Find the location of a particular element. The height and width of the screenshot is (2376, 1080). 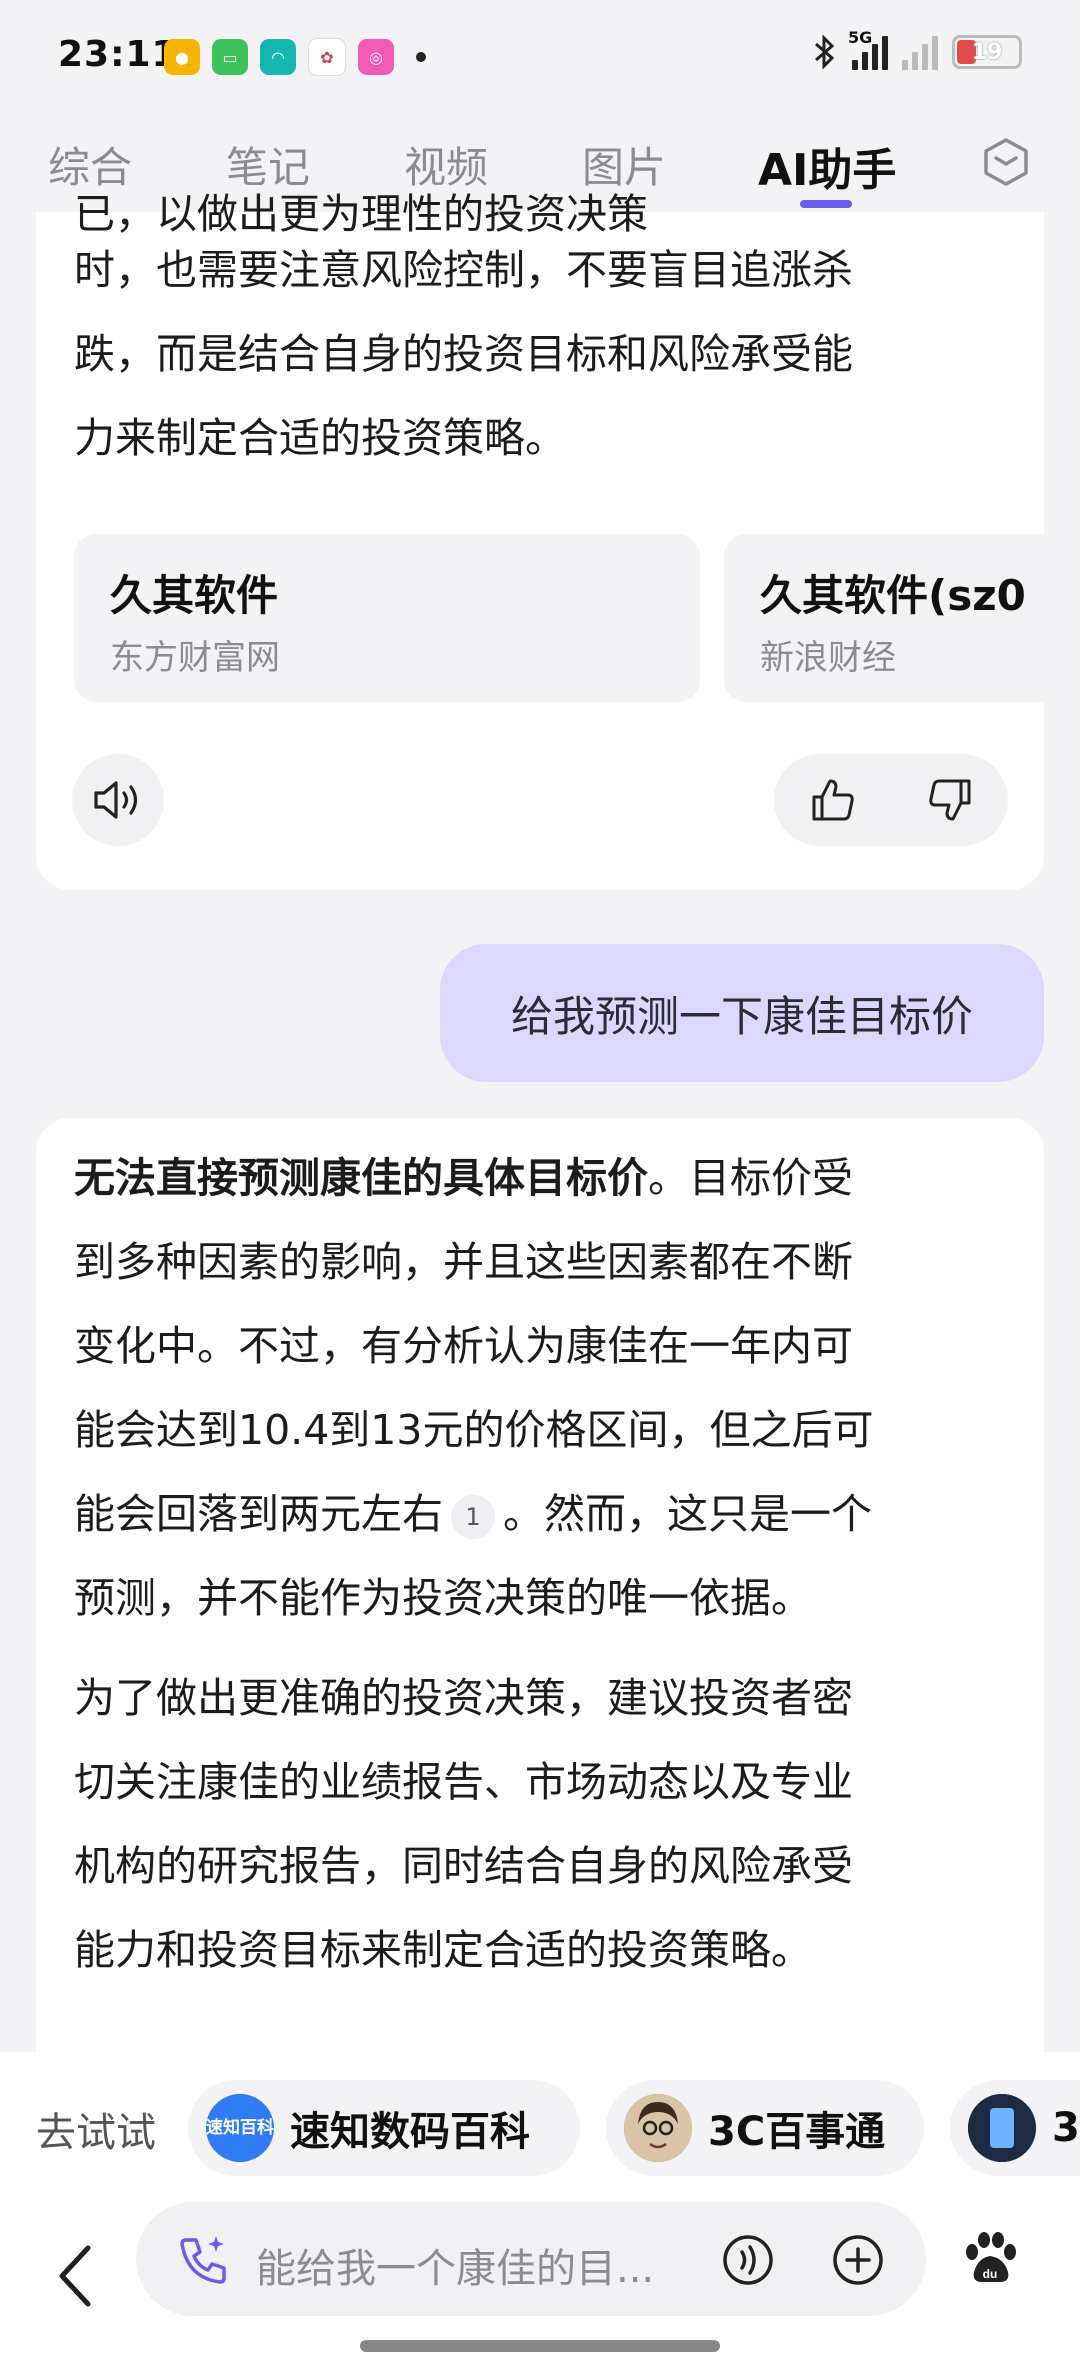

bluetooth-icon is located at coordinates (825, 52).